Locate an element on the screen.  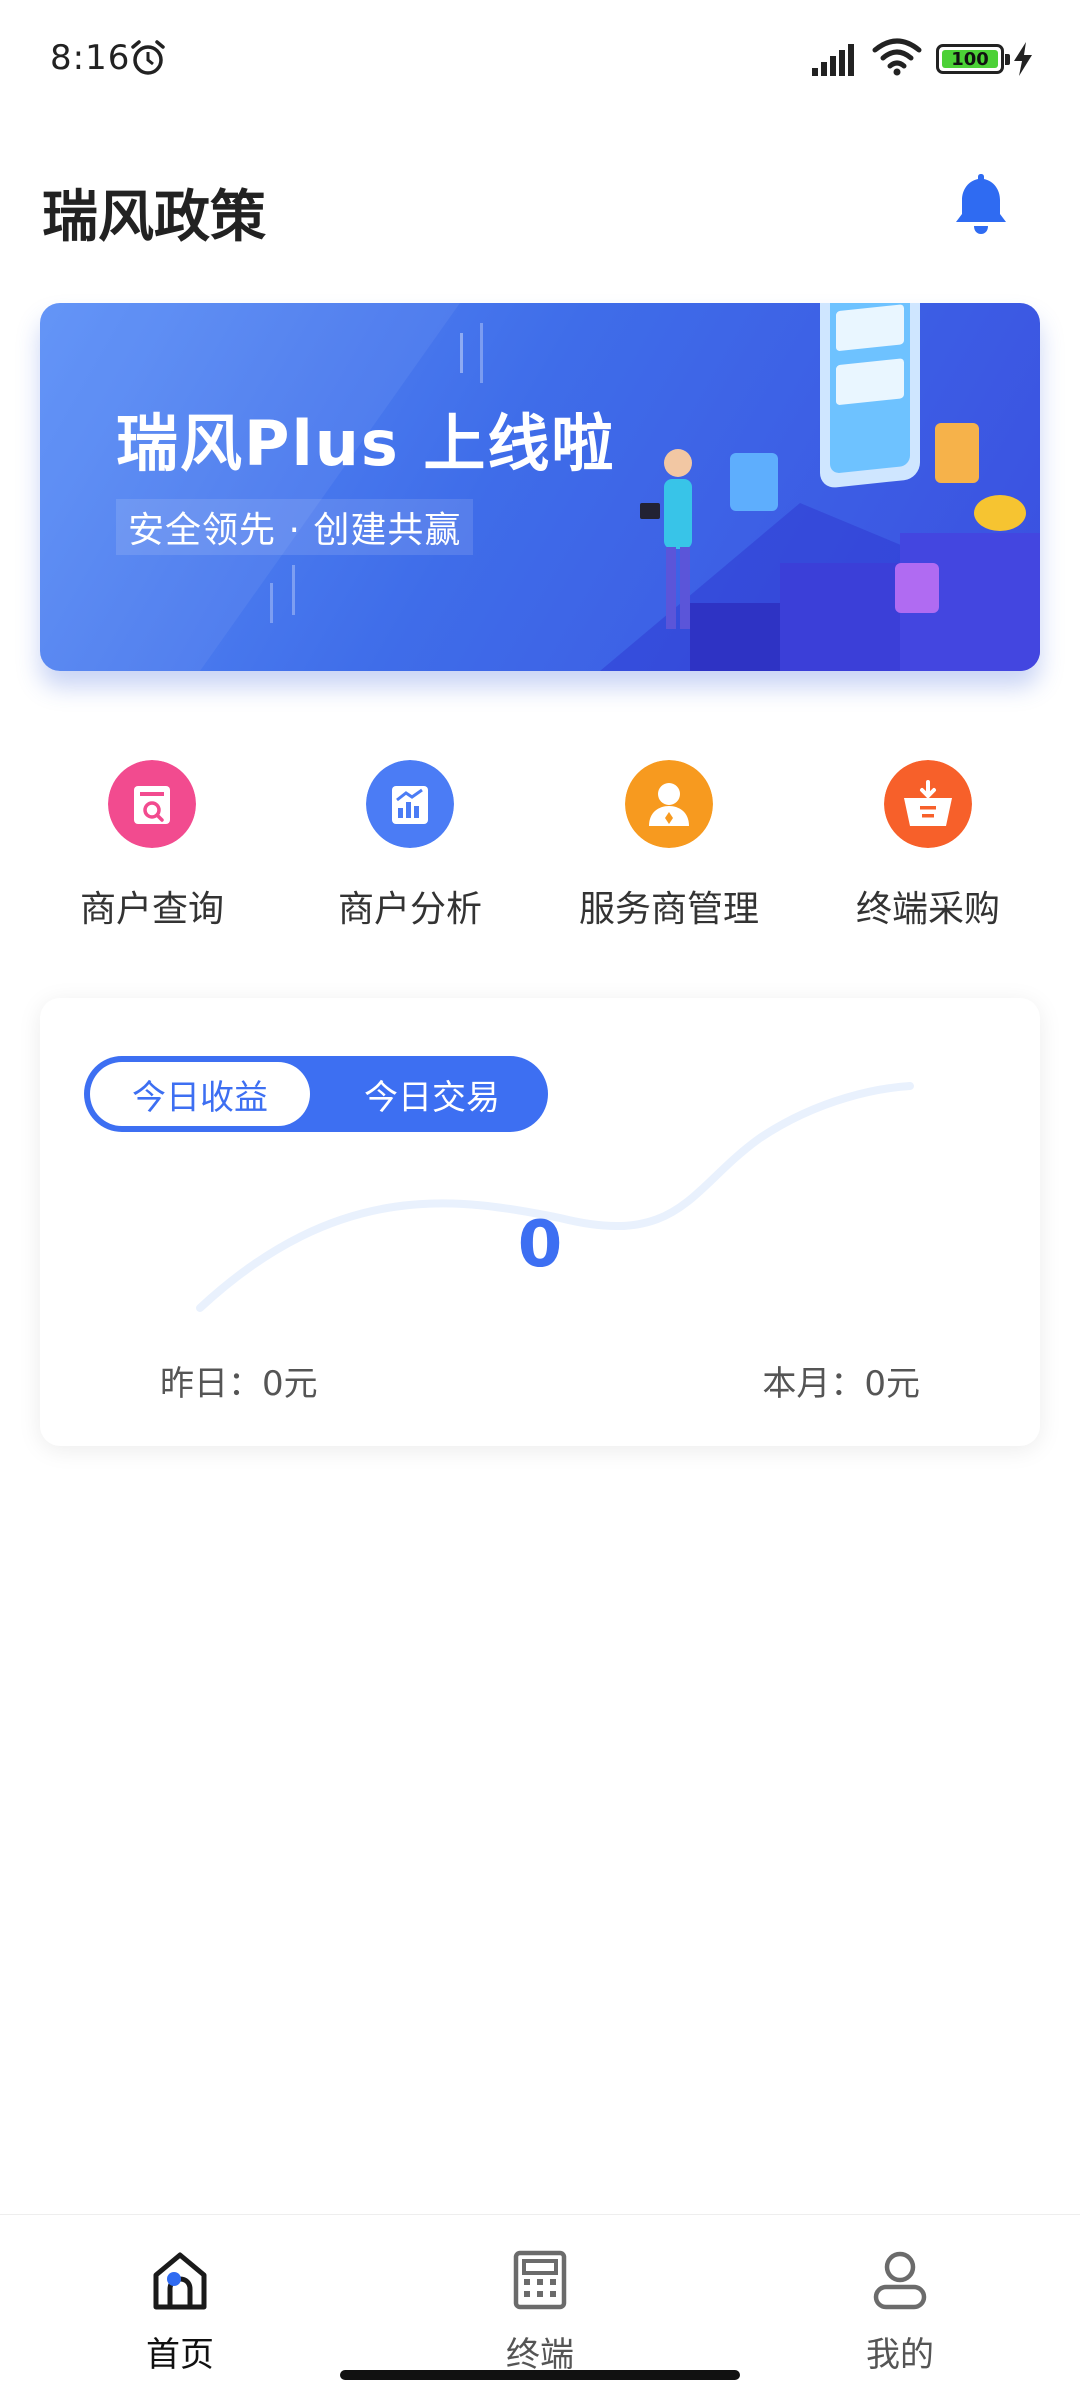
tab-today-transactions: 今日交易 is located at coordinates (432, 1094).